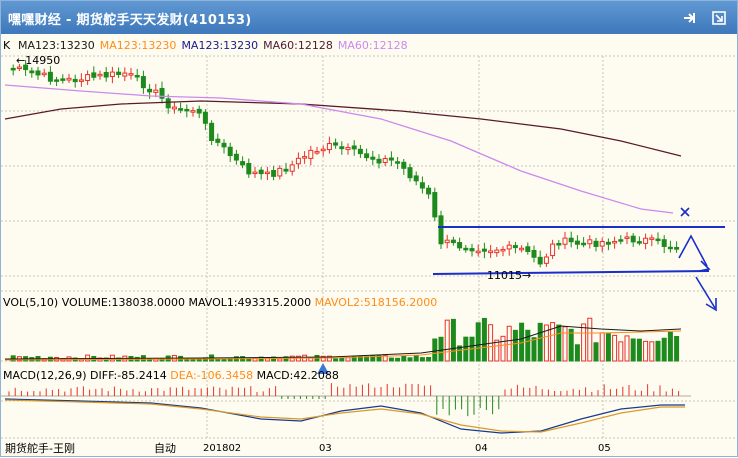  I want to click on mavol1-value: MAVOL1:493315.2000, so click(250, 302).